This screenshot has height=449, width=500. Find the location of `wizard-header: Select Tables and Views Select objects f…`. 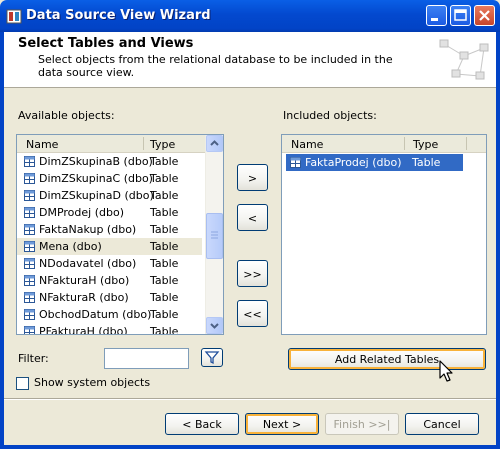

wizard-header: Select Tables and Views Select objects f… is located at coordinates (250, 60).